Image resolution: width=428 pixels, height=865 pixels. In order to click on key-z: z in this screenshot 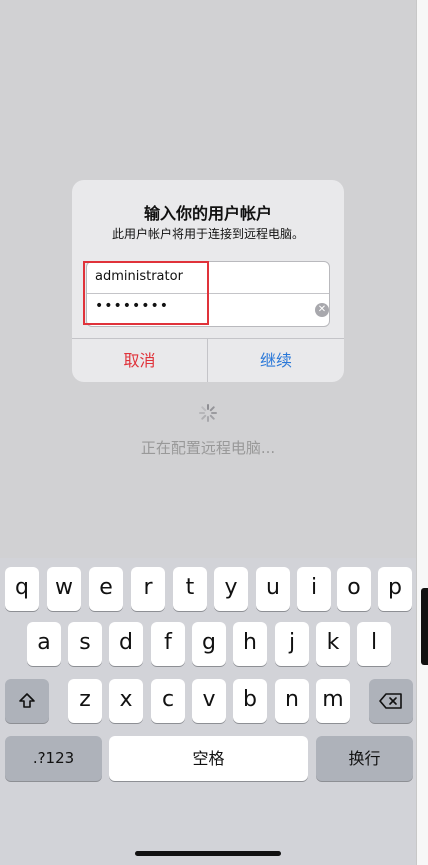, I will do `click(85, 701)`.